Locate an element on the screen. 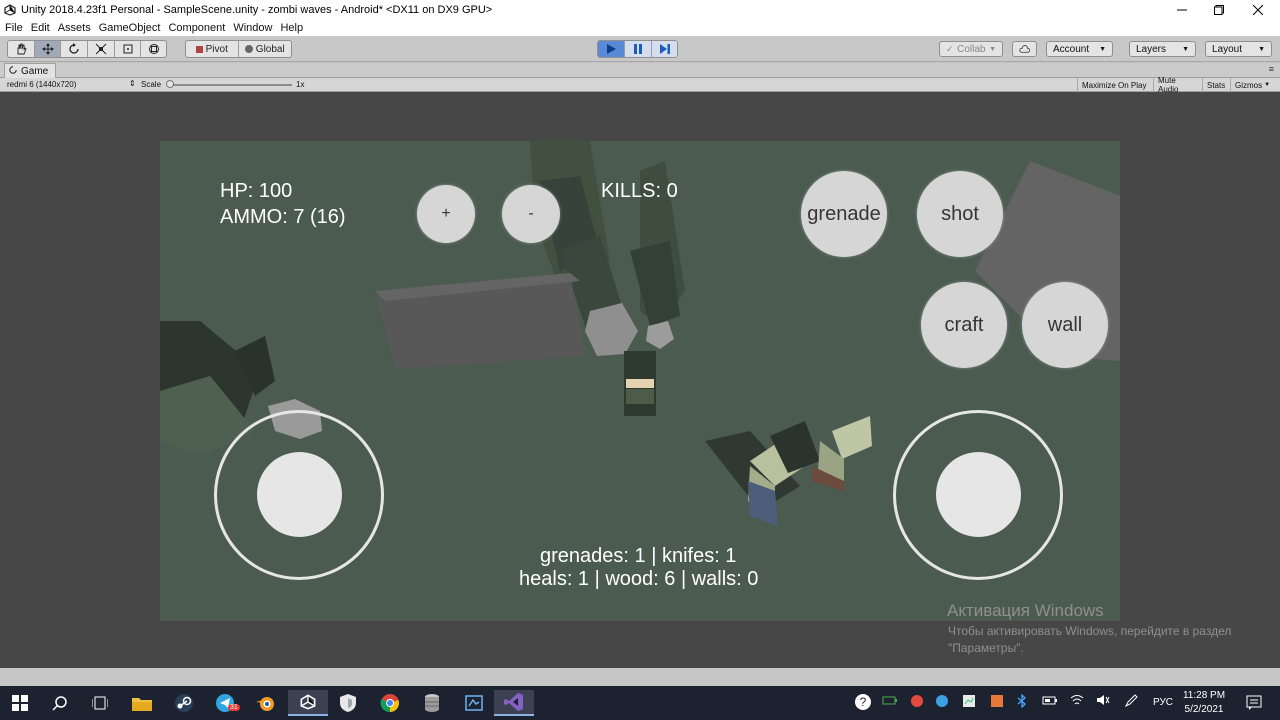 Image resolution: width=1280 pixels, height=720 pixels. play-button is located at coordinates (611, 49).